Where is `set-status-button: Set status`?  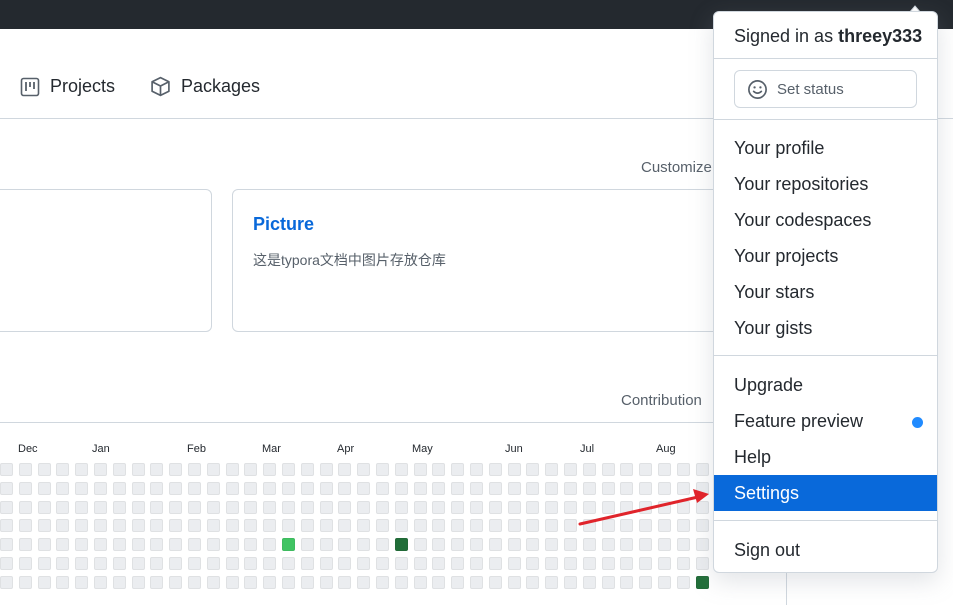 set-status-button: Set status is located at coordinates (825, 89).